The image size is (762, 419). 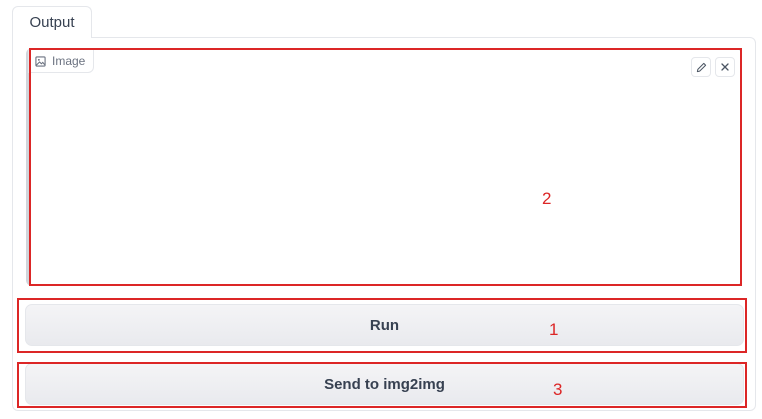 I want to click on edit-image-button, so click(x=701, y=67).